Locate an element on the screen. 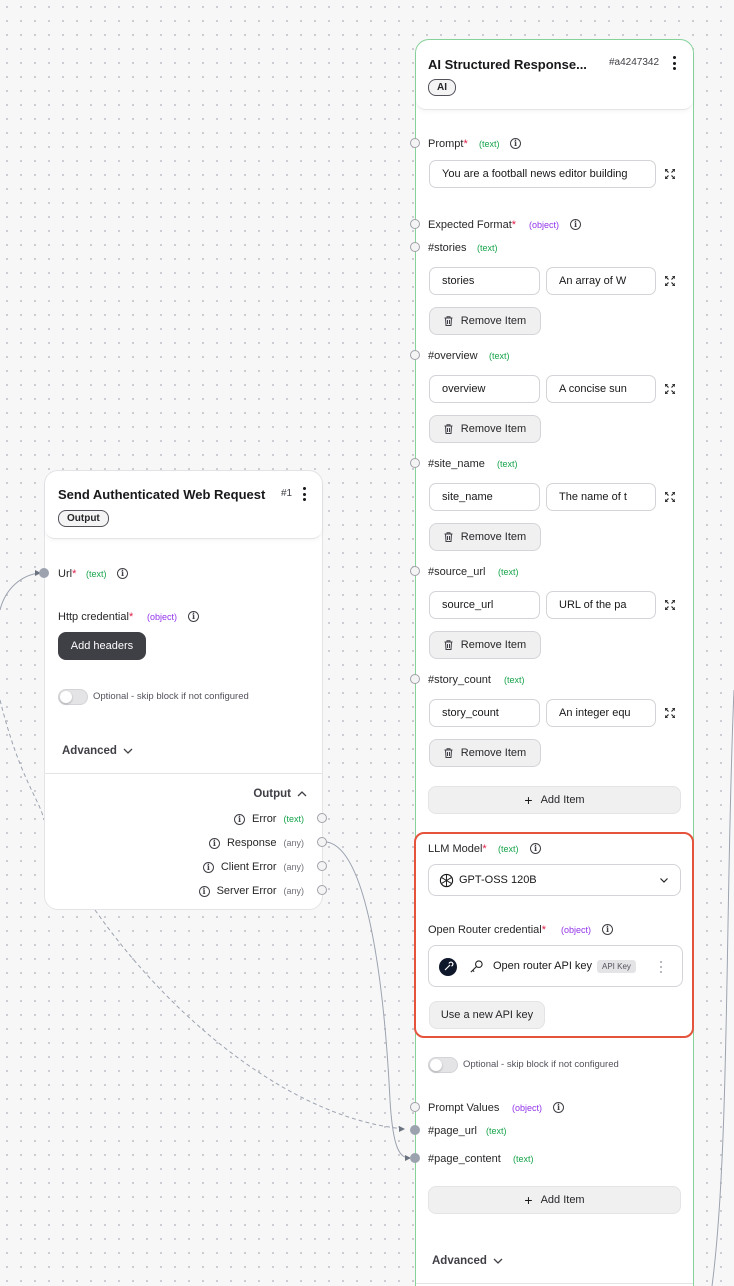 Image resolution: width=734 pixels, height=1286 pixels. format-value-input: URL of the pa is located at coordinates (601, 605).